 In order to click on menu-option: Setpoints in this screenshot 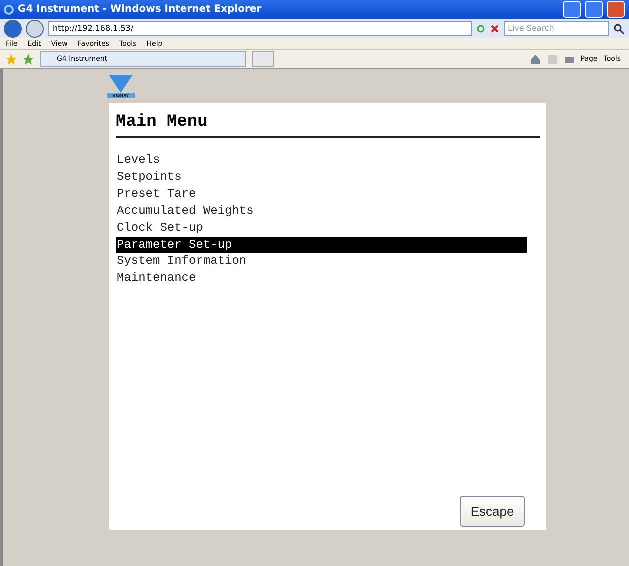, I will do `click(321, 177)`.